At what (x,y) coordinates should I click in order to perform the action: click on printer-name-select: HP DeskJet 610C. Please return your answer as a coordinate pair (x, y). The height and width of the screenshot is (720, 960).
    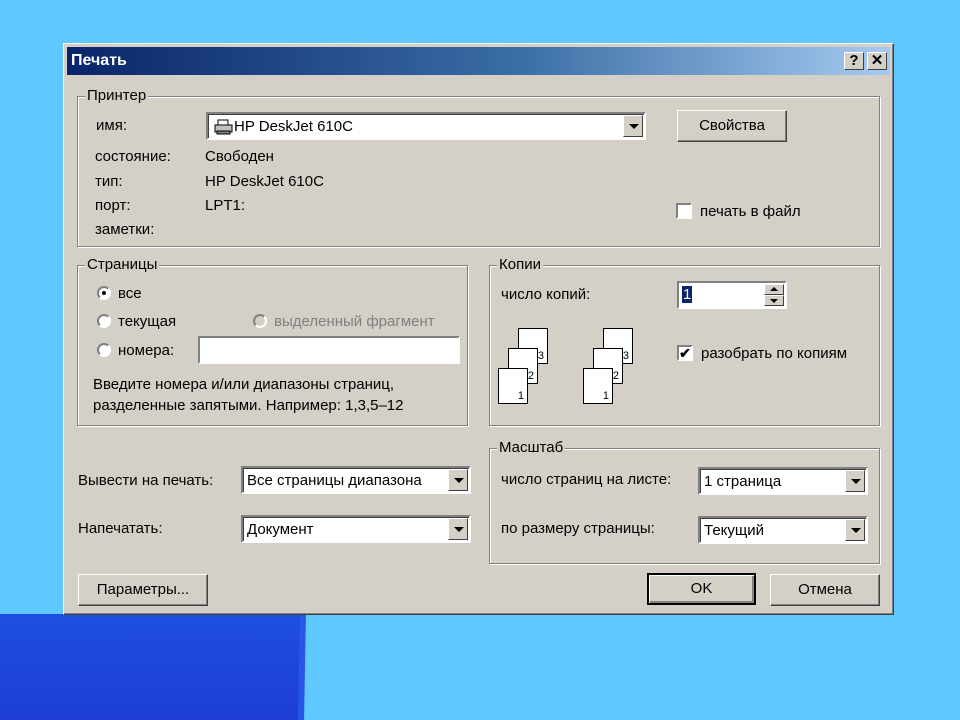
    Looking at the image, I should click on (426, 126).